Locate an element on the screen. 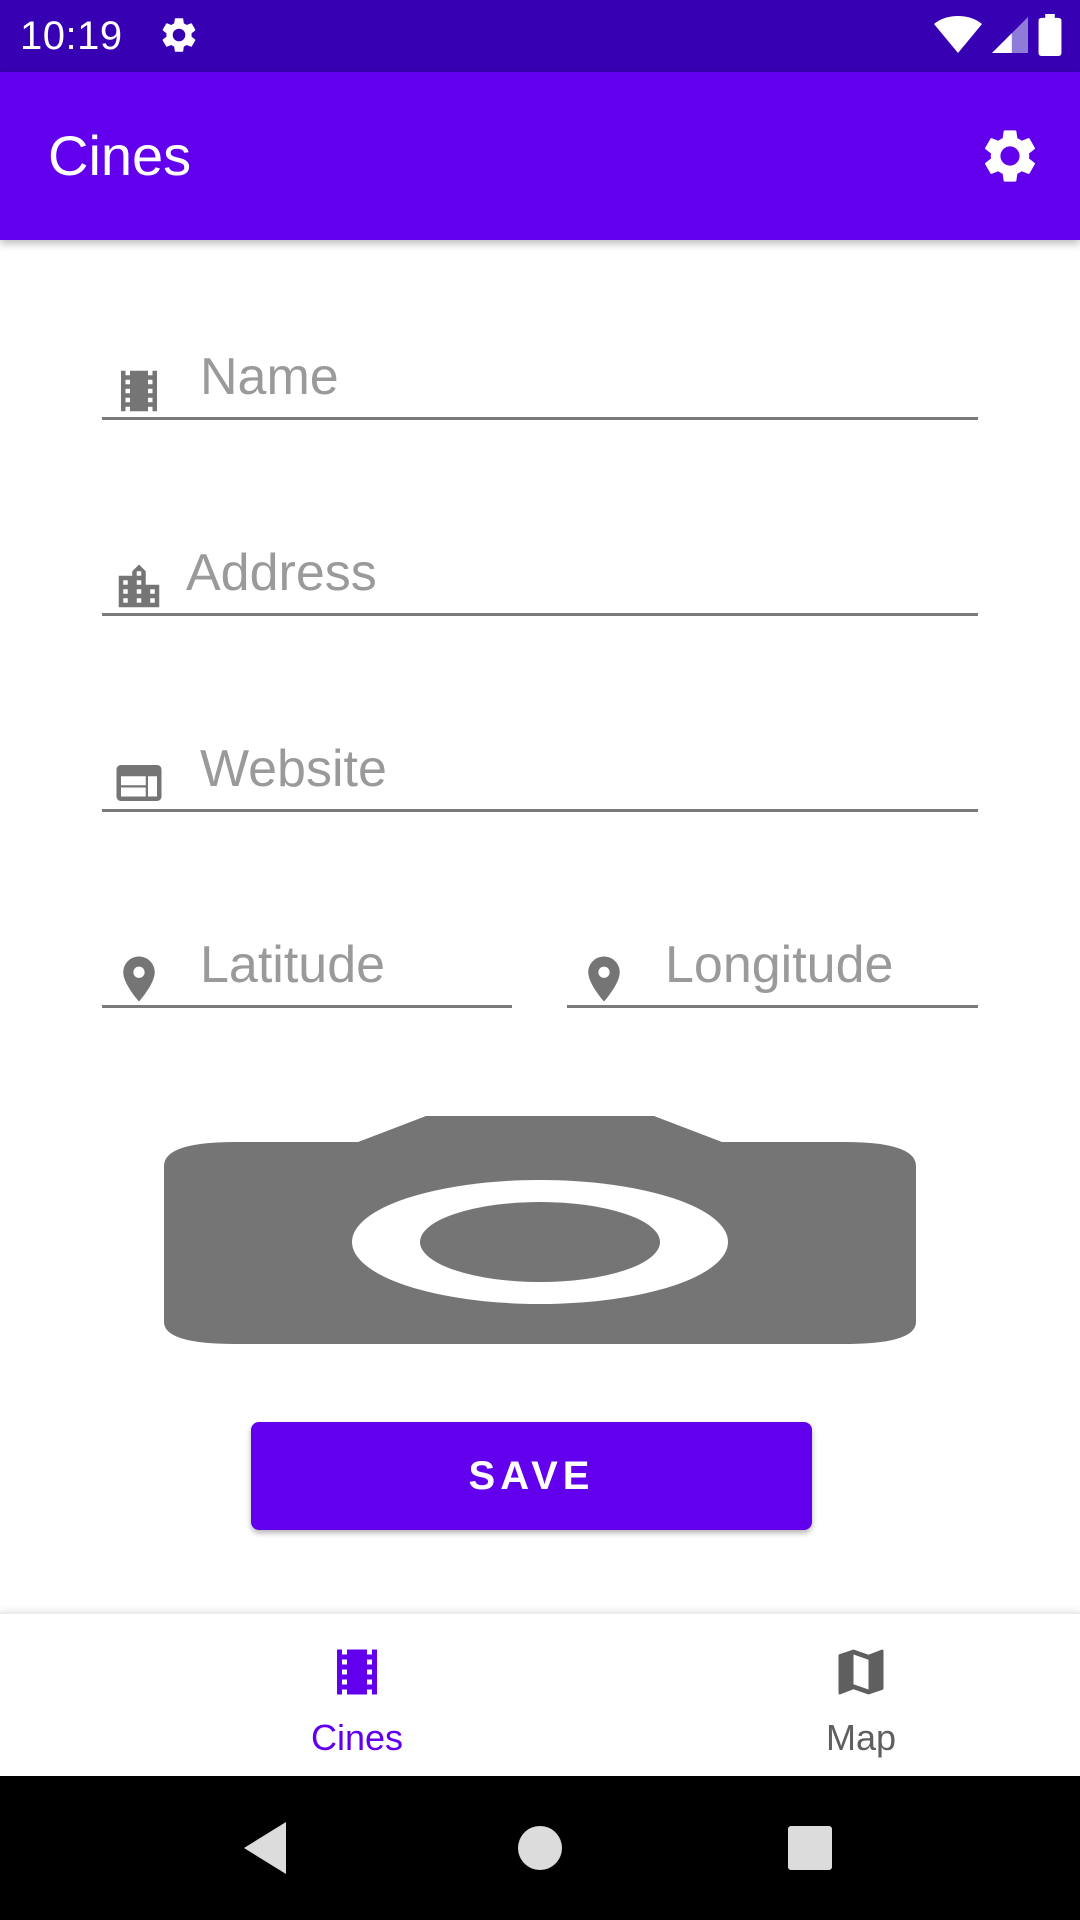  longitude-field: Longitude is located at coordinates (772, 972).